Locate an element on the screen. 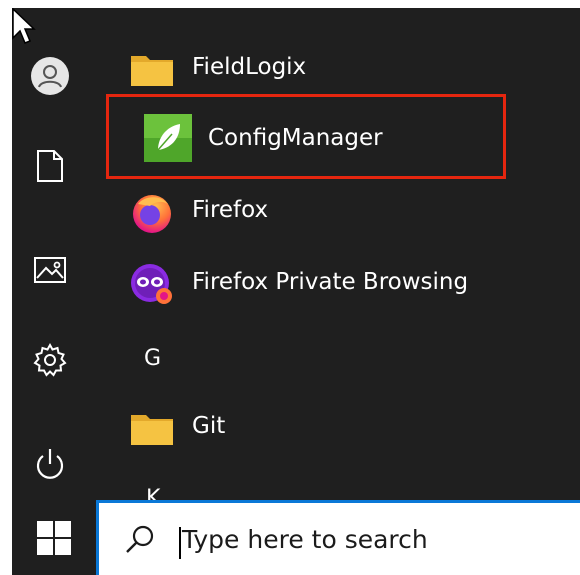 This screenshot has height=575, width=580. app-label: Firefox is located at coordinates (230, 210).